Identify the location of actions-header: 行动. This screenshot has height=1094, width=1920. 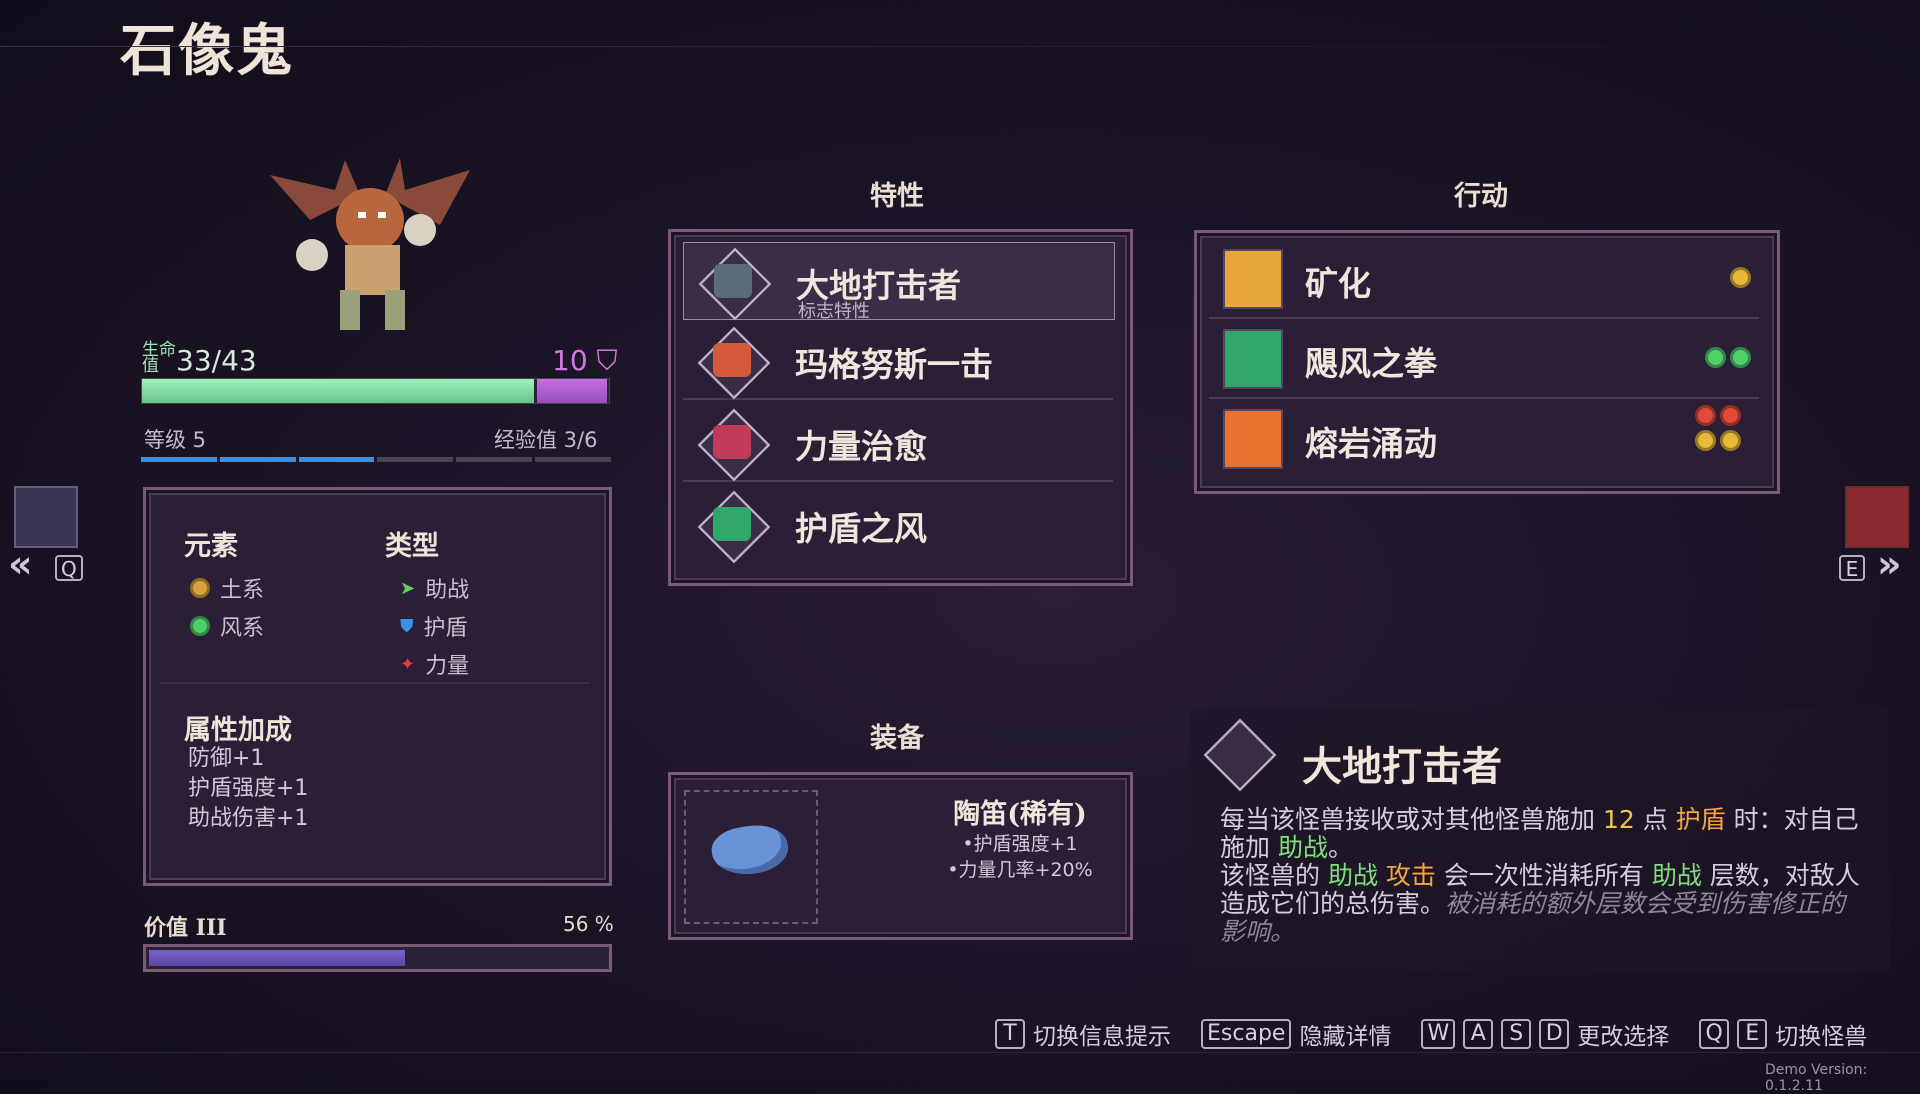
(1481, 196).